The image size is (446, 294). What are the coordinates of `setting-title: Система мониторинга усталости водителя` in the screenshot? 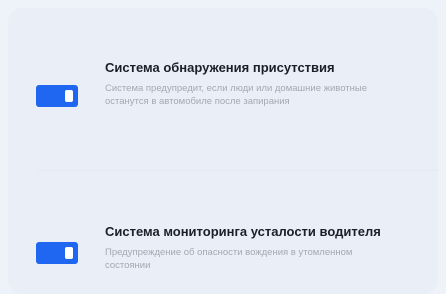 It's located at (243, 231).